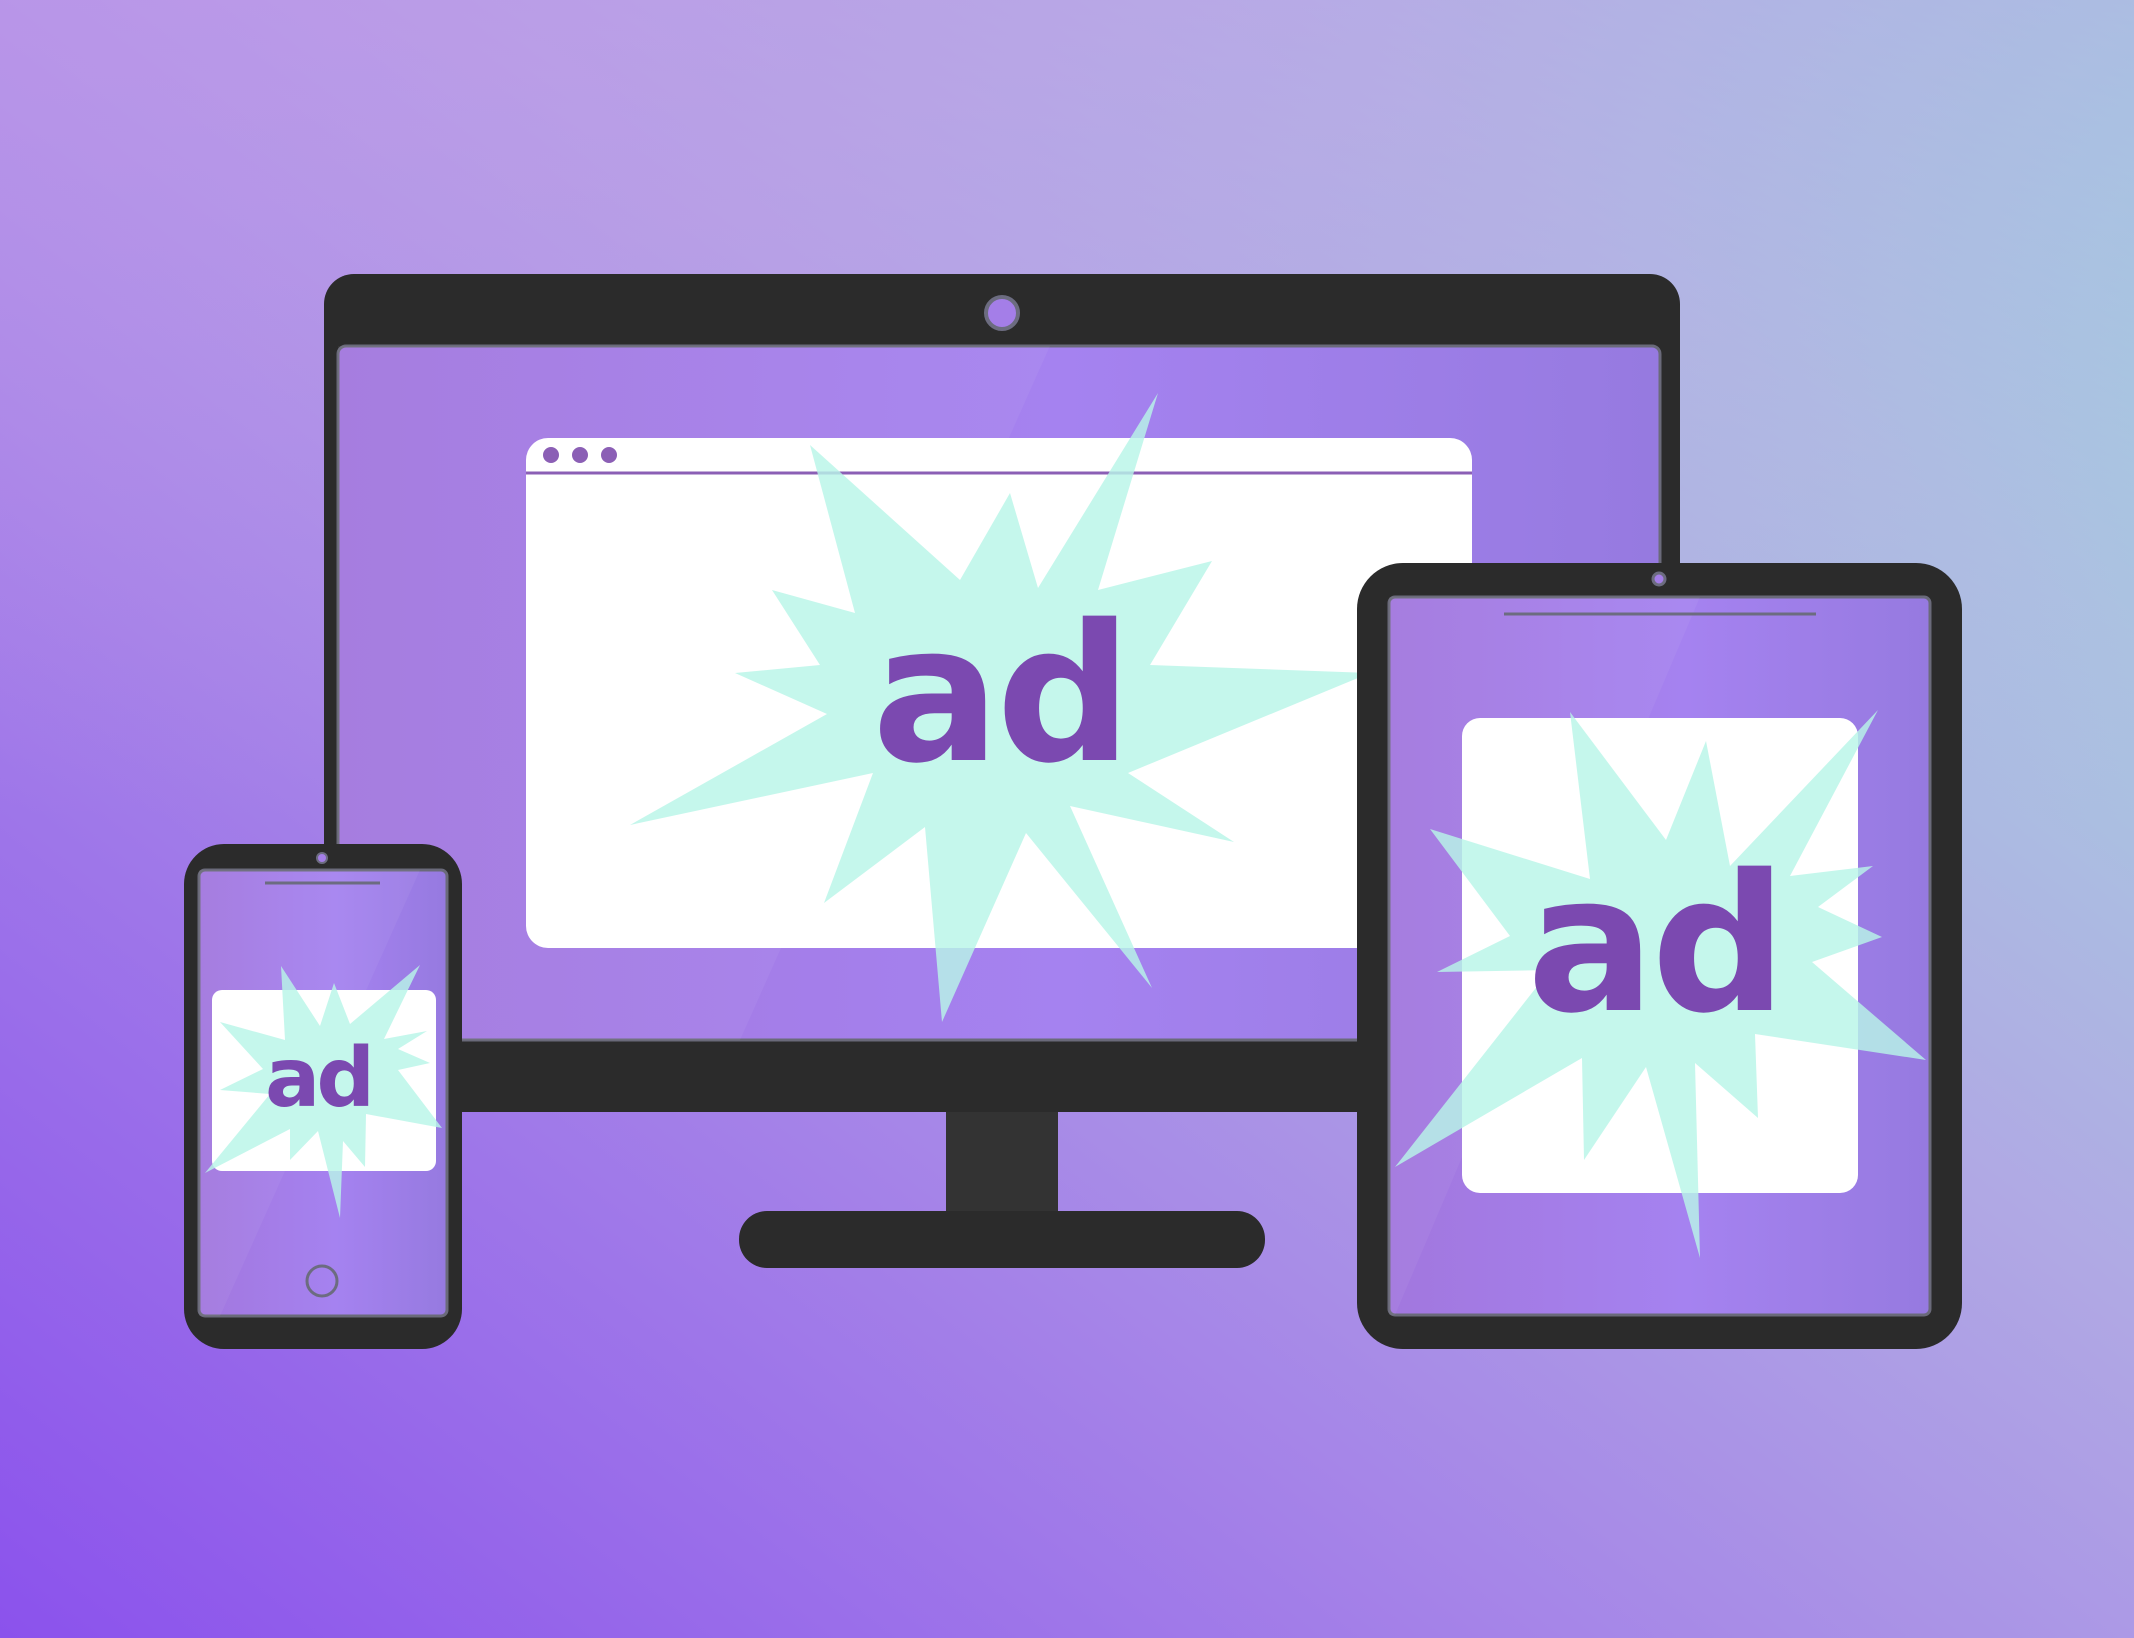 The height and width of the screenshot is (1638, 2134). Describe the element at coordinates (1000, 694) in the screenshot. I see `monitor-ad-label: ad` at that location.